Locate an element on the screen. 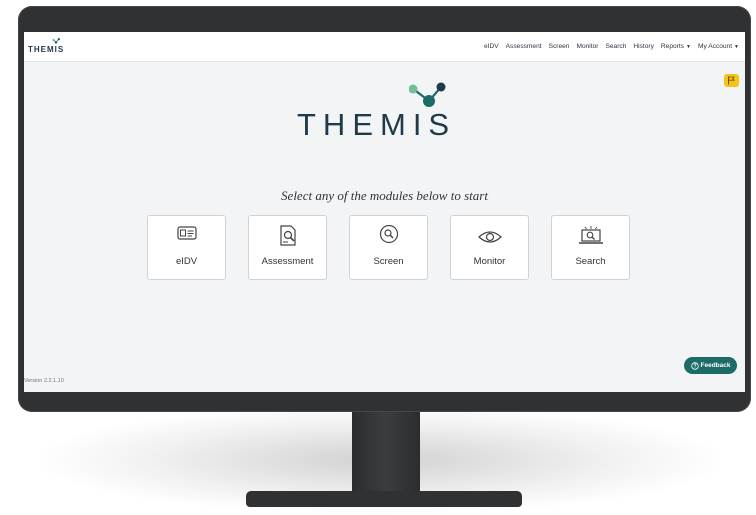  nav-monitor: Monitor is located at coordinates (587, 46).